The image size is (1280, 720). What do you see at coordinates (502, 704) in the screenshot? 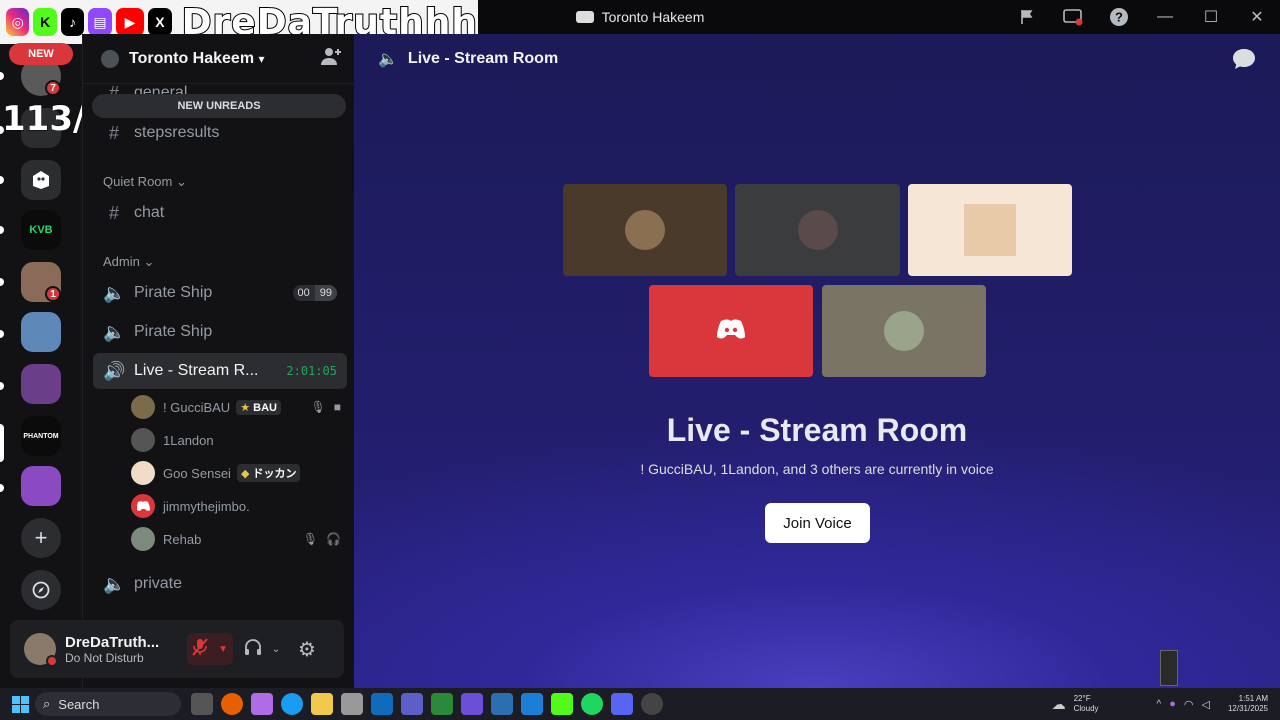
I see `app-icon-blue` at bounding box center [502, 704].